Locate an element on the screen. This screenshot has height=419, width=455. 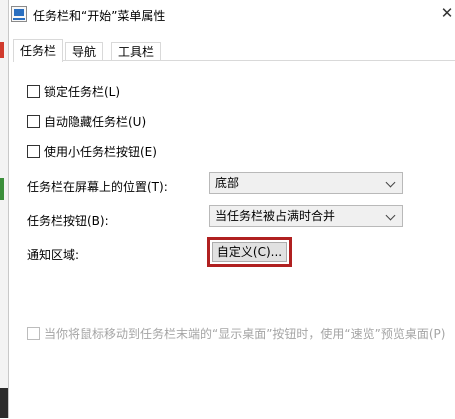
lock-taskbar-label: 锁定任务栏(L) is located at coordinates (82, 92).